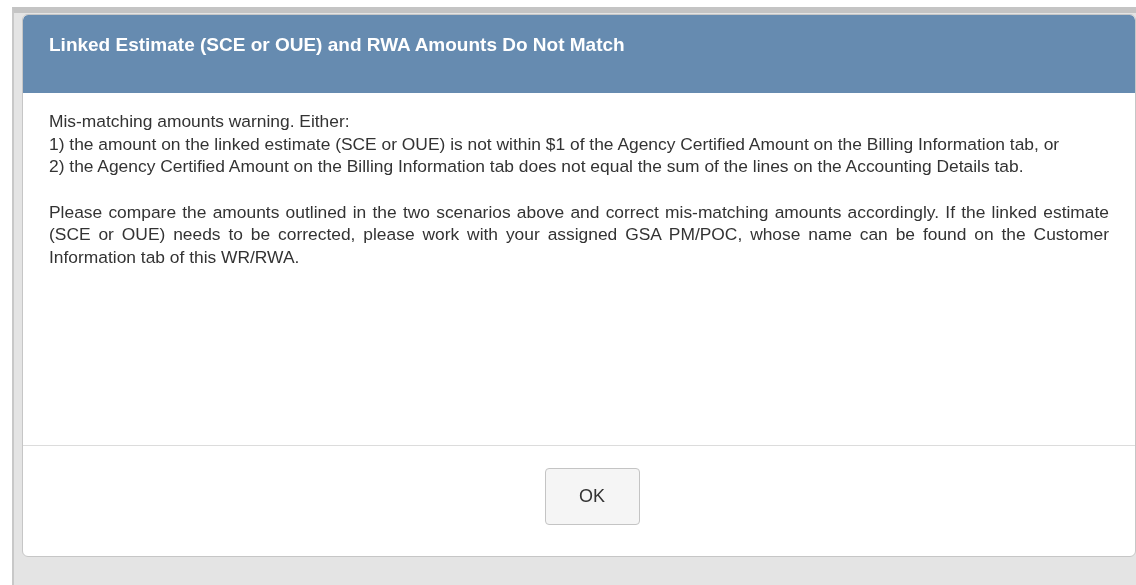 The width and height of the screenshot is (1136, 585). What do you see at coordinates (592, 496) in the screenshot?
I see `ok-button: OK` at bounding box center [592, 496].